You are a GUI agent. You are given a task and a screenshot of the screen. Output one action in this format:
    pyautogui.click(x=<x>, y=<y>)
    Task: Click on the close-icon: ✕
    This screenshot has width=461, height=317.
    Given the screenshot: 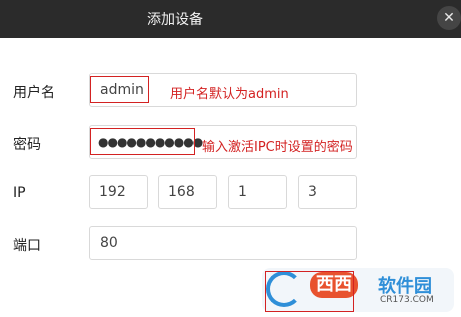 What is the action you would take?
    pyautogui.click(x=449, y=18)
    